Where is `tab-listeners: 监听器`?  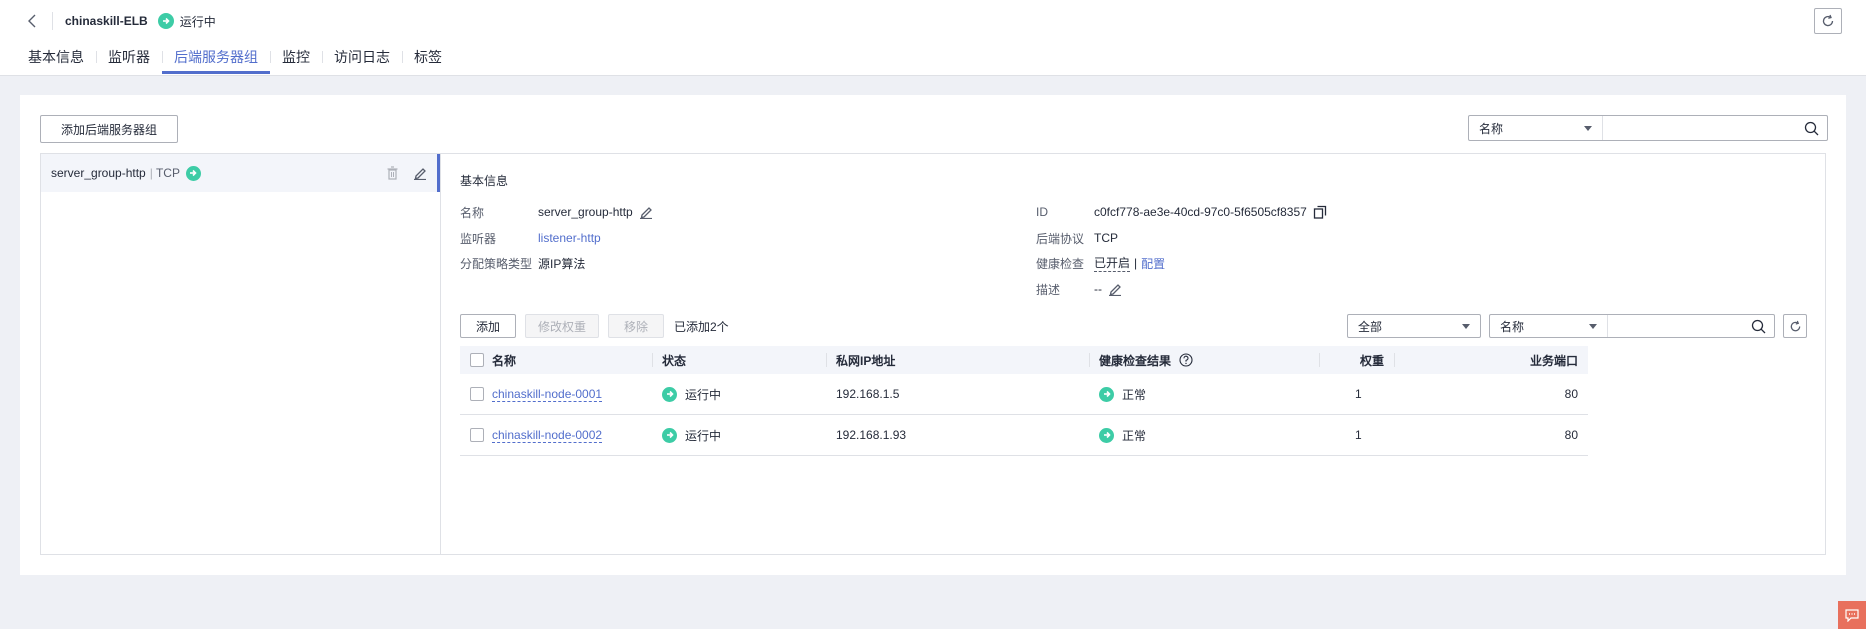 tab-listeners: 监听器 is located at coordinates (129, 61).